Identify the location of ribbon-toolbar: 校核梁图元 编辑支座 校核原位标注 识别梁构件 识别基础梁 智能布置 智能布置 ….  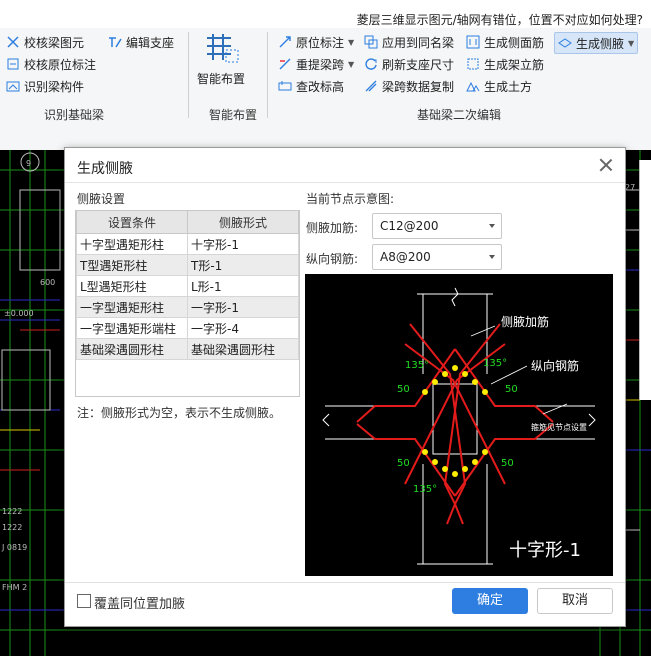
(325, 76).